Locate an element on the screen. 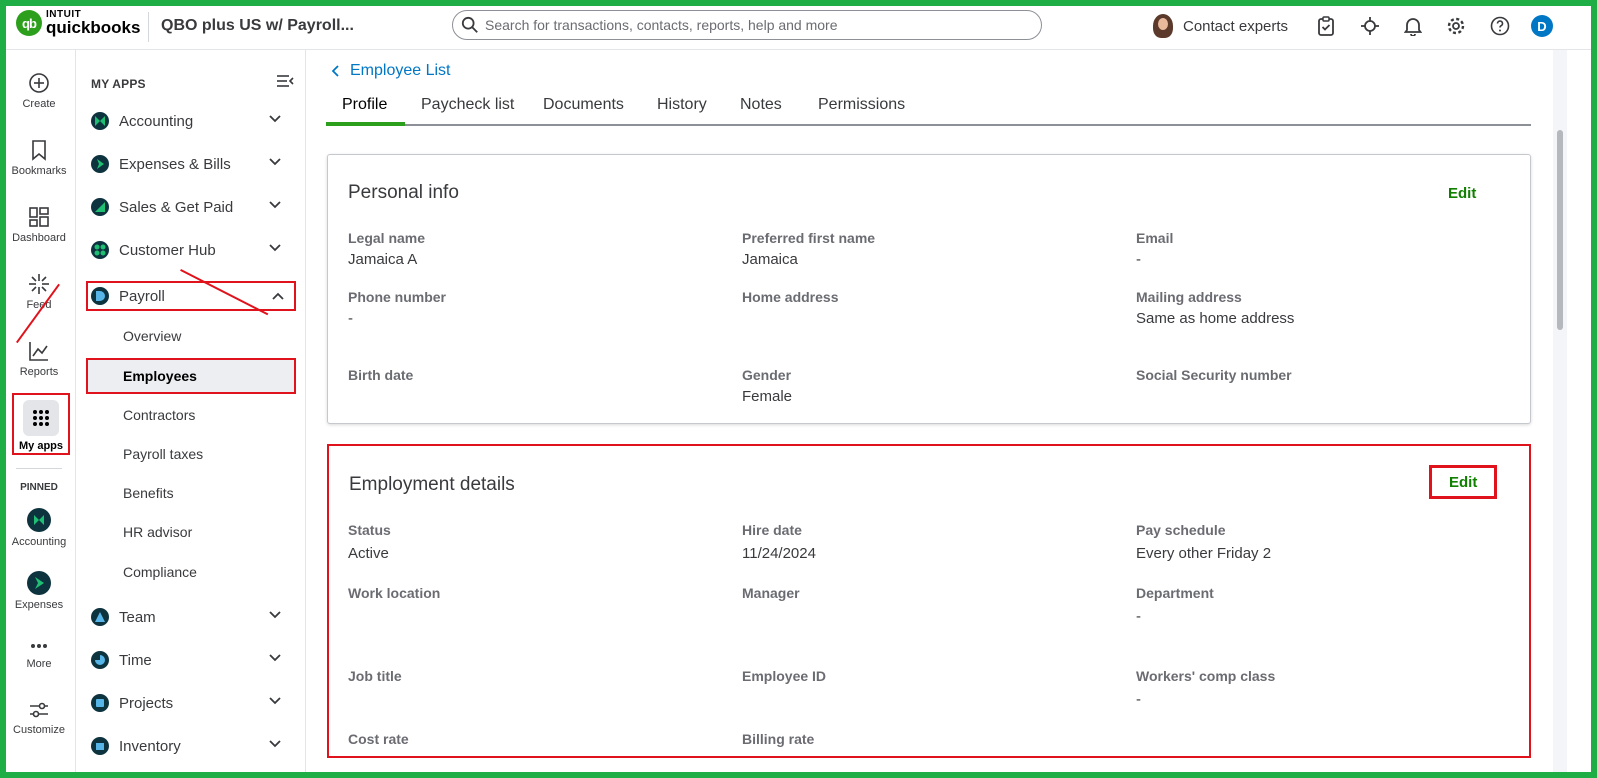 The image size is (1597, 778). qb-logo-icon: qb is located at coordinates (29, 23).